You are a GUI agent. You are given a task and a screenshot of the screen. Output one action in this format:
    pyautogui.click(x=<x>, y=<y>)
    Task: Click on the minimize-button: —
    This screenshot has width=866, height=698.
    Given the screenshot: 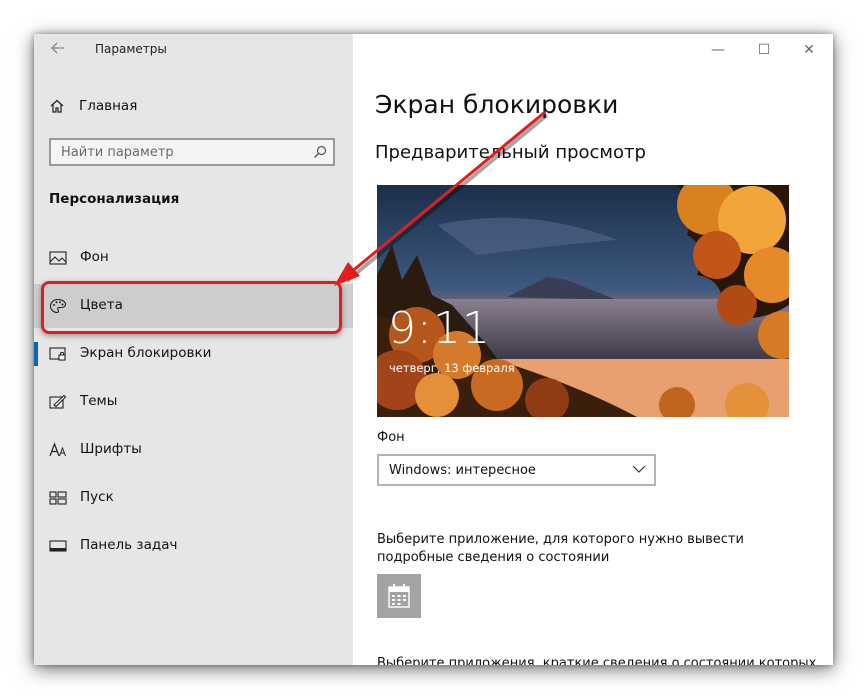 What is the action you would take?
    pyautogui.click(x=718, y=50)
    